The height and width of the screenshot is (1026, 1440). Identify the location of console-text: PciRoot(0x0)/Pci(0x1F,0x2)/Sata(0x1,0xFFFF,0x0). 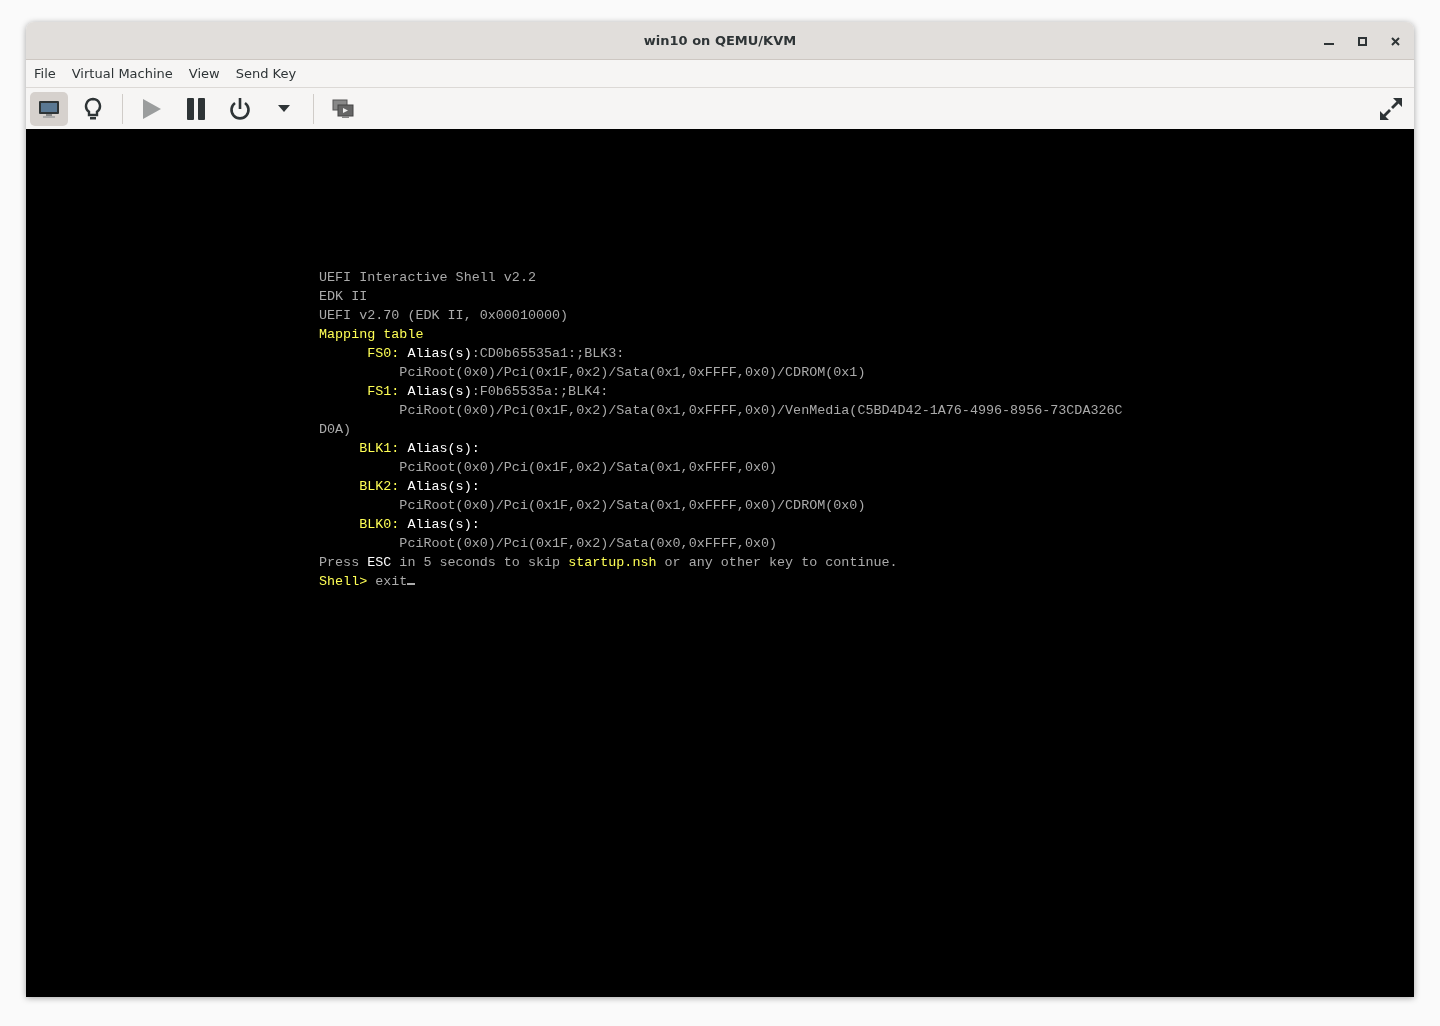
(588, 467).